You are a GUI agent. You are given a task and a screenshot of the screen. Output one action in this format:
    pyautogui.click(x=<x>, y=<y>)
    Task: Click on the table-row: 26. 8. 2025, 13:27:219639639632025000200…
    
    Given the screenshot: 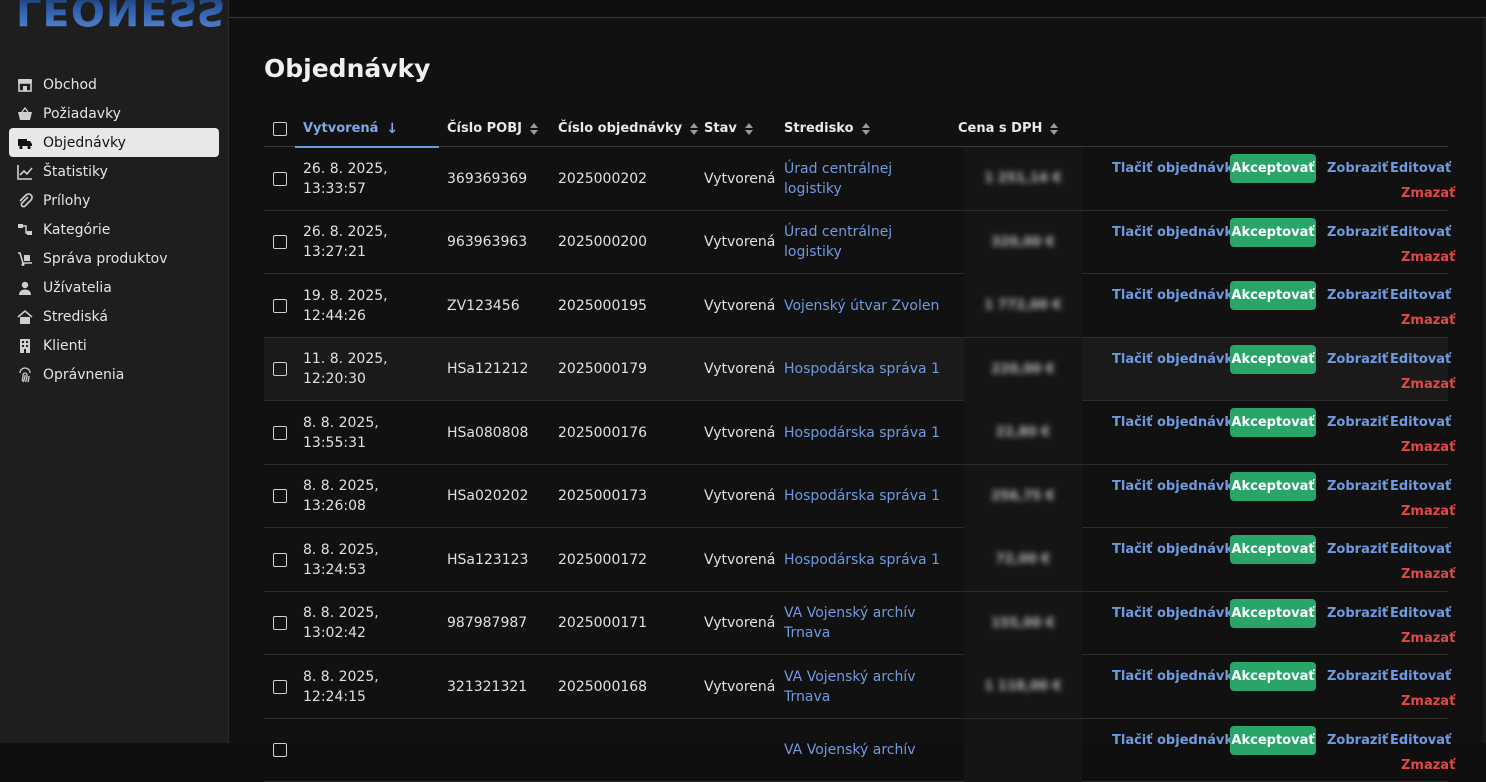 What is the action you would take?
    pyautogui.click(x=856, y=243)
    